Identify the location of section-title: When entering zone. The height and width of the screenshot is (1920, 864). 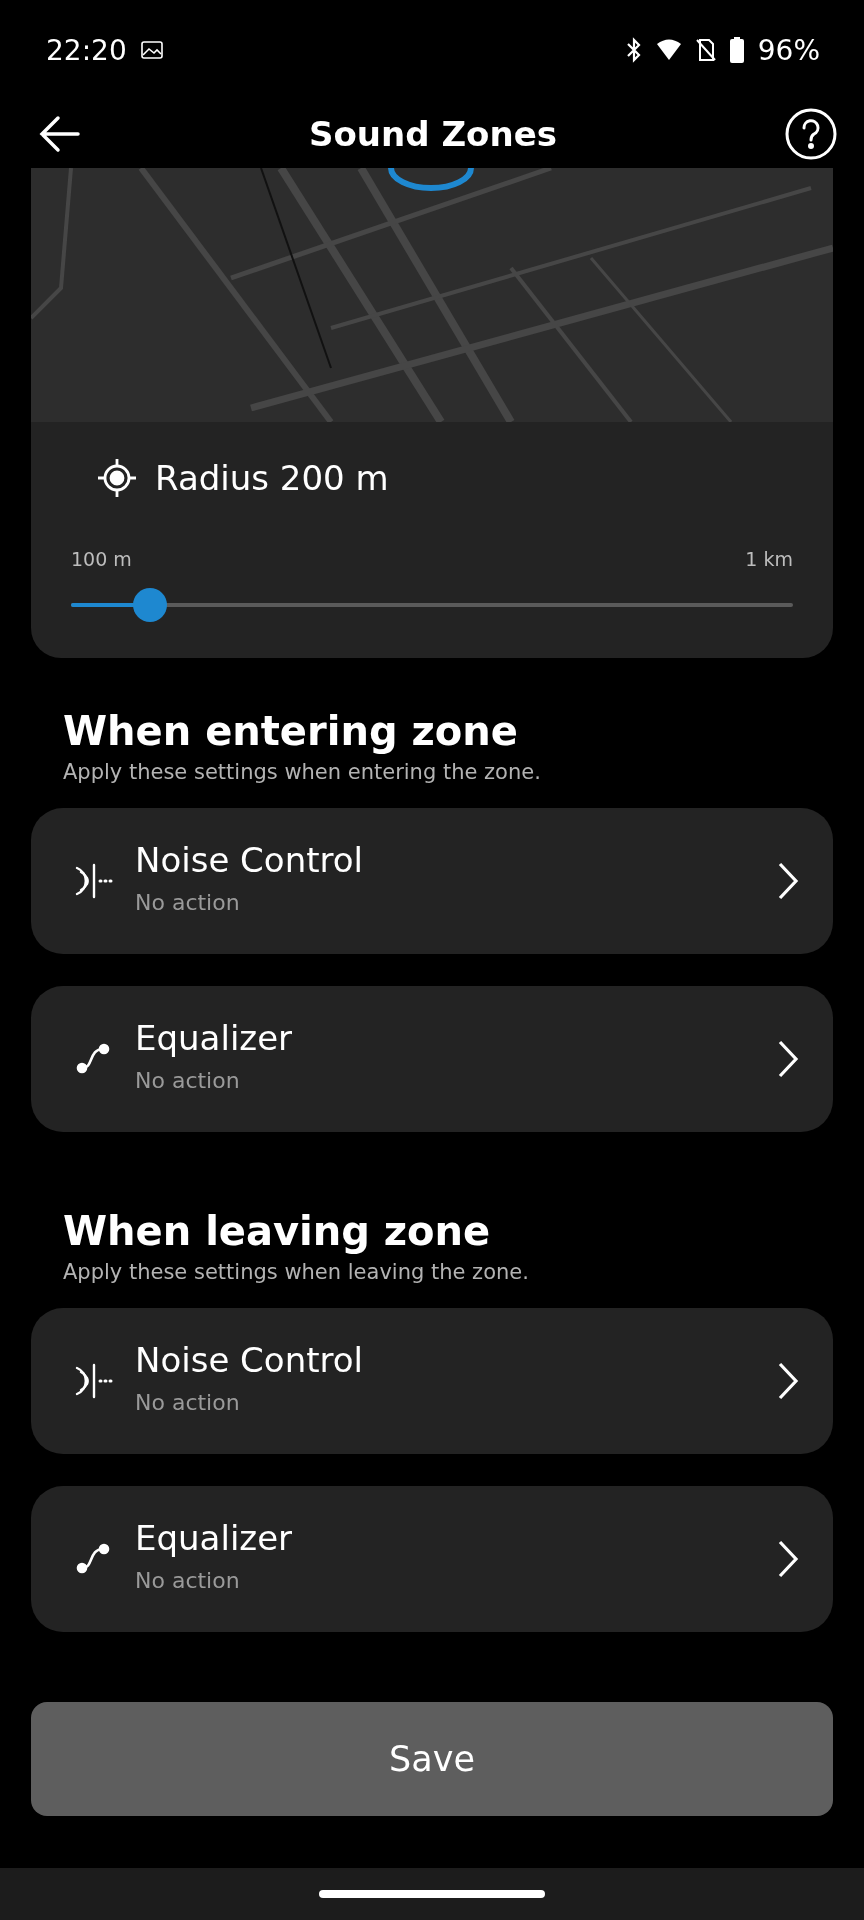
(291, 731).